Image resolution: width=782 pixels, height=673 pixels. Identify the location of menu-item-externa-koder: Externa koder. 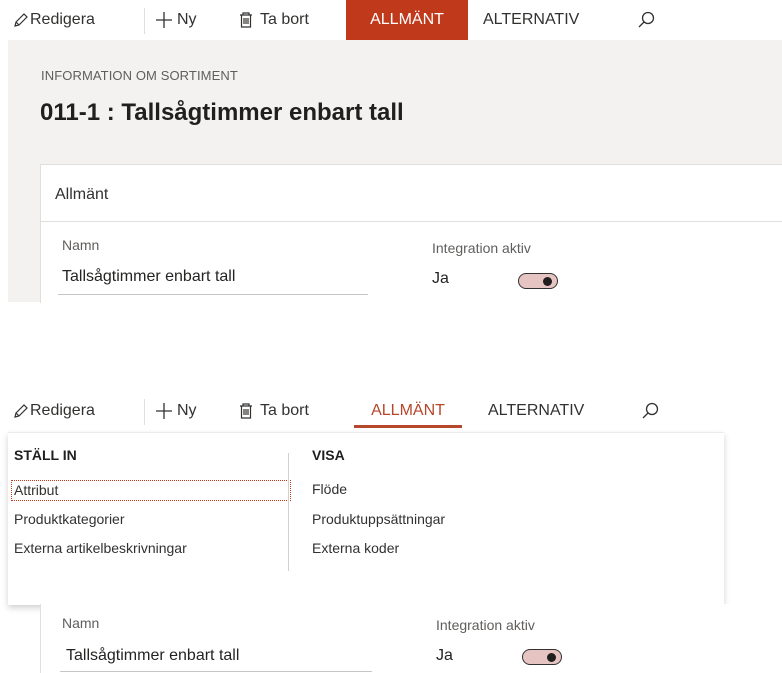
(355, 548).